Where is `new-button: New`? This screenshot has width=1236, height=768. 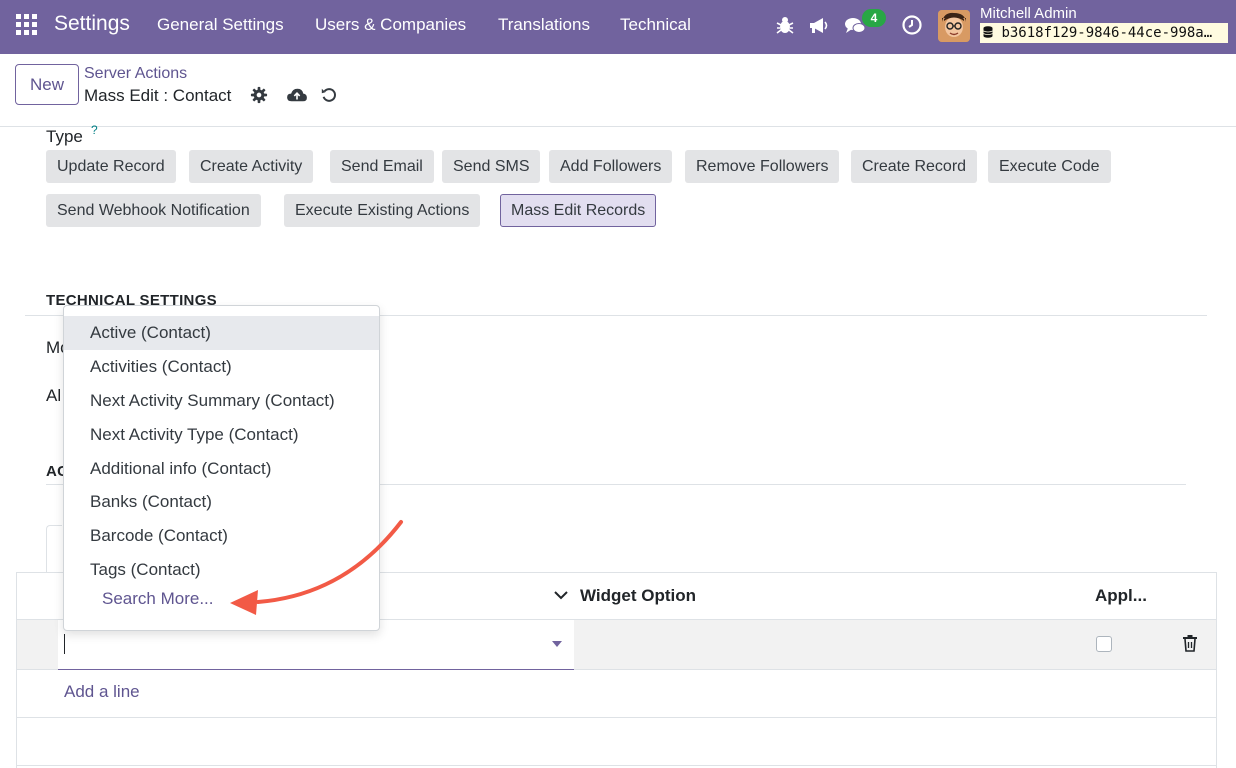 new-button: New is located at coordinates (47, 84).